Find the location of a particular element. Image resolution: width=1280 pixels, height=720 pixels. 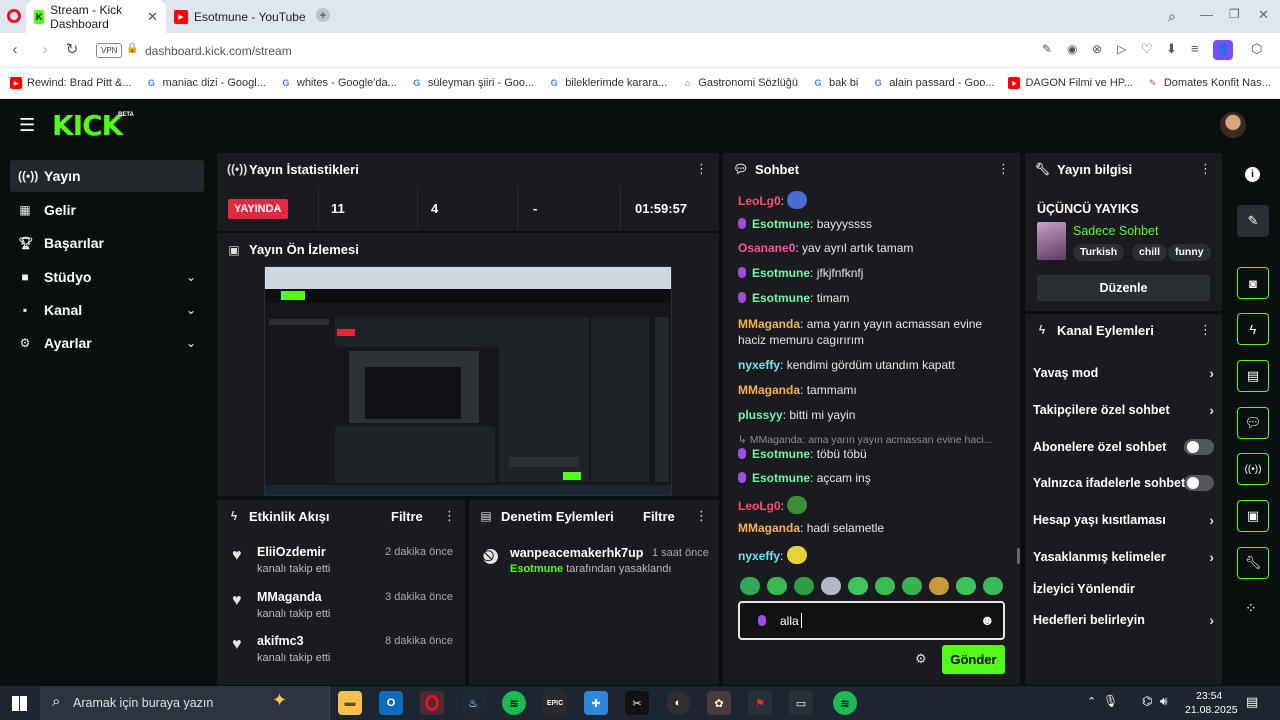

emotes-only-toggle is located at coordinates (1199, 483).